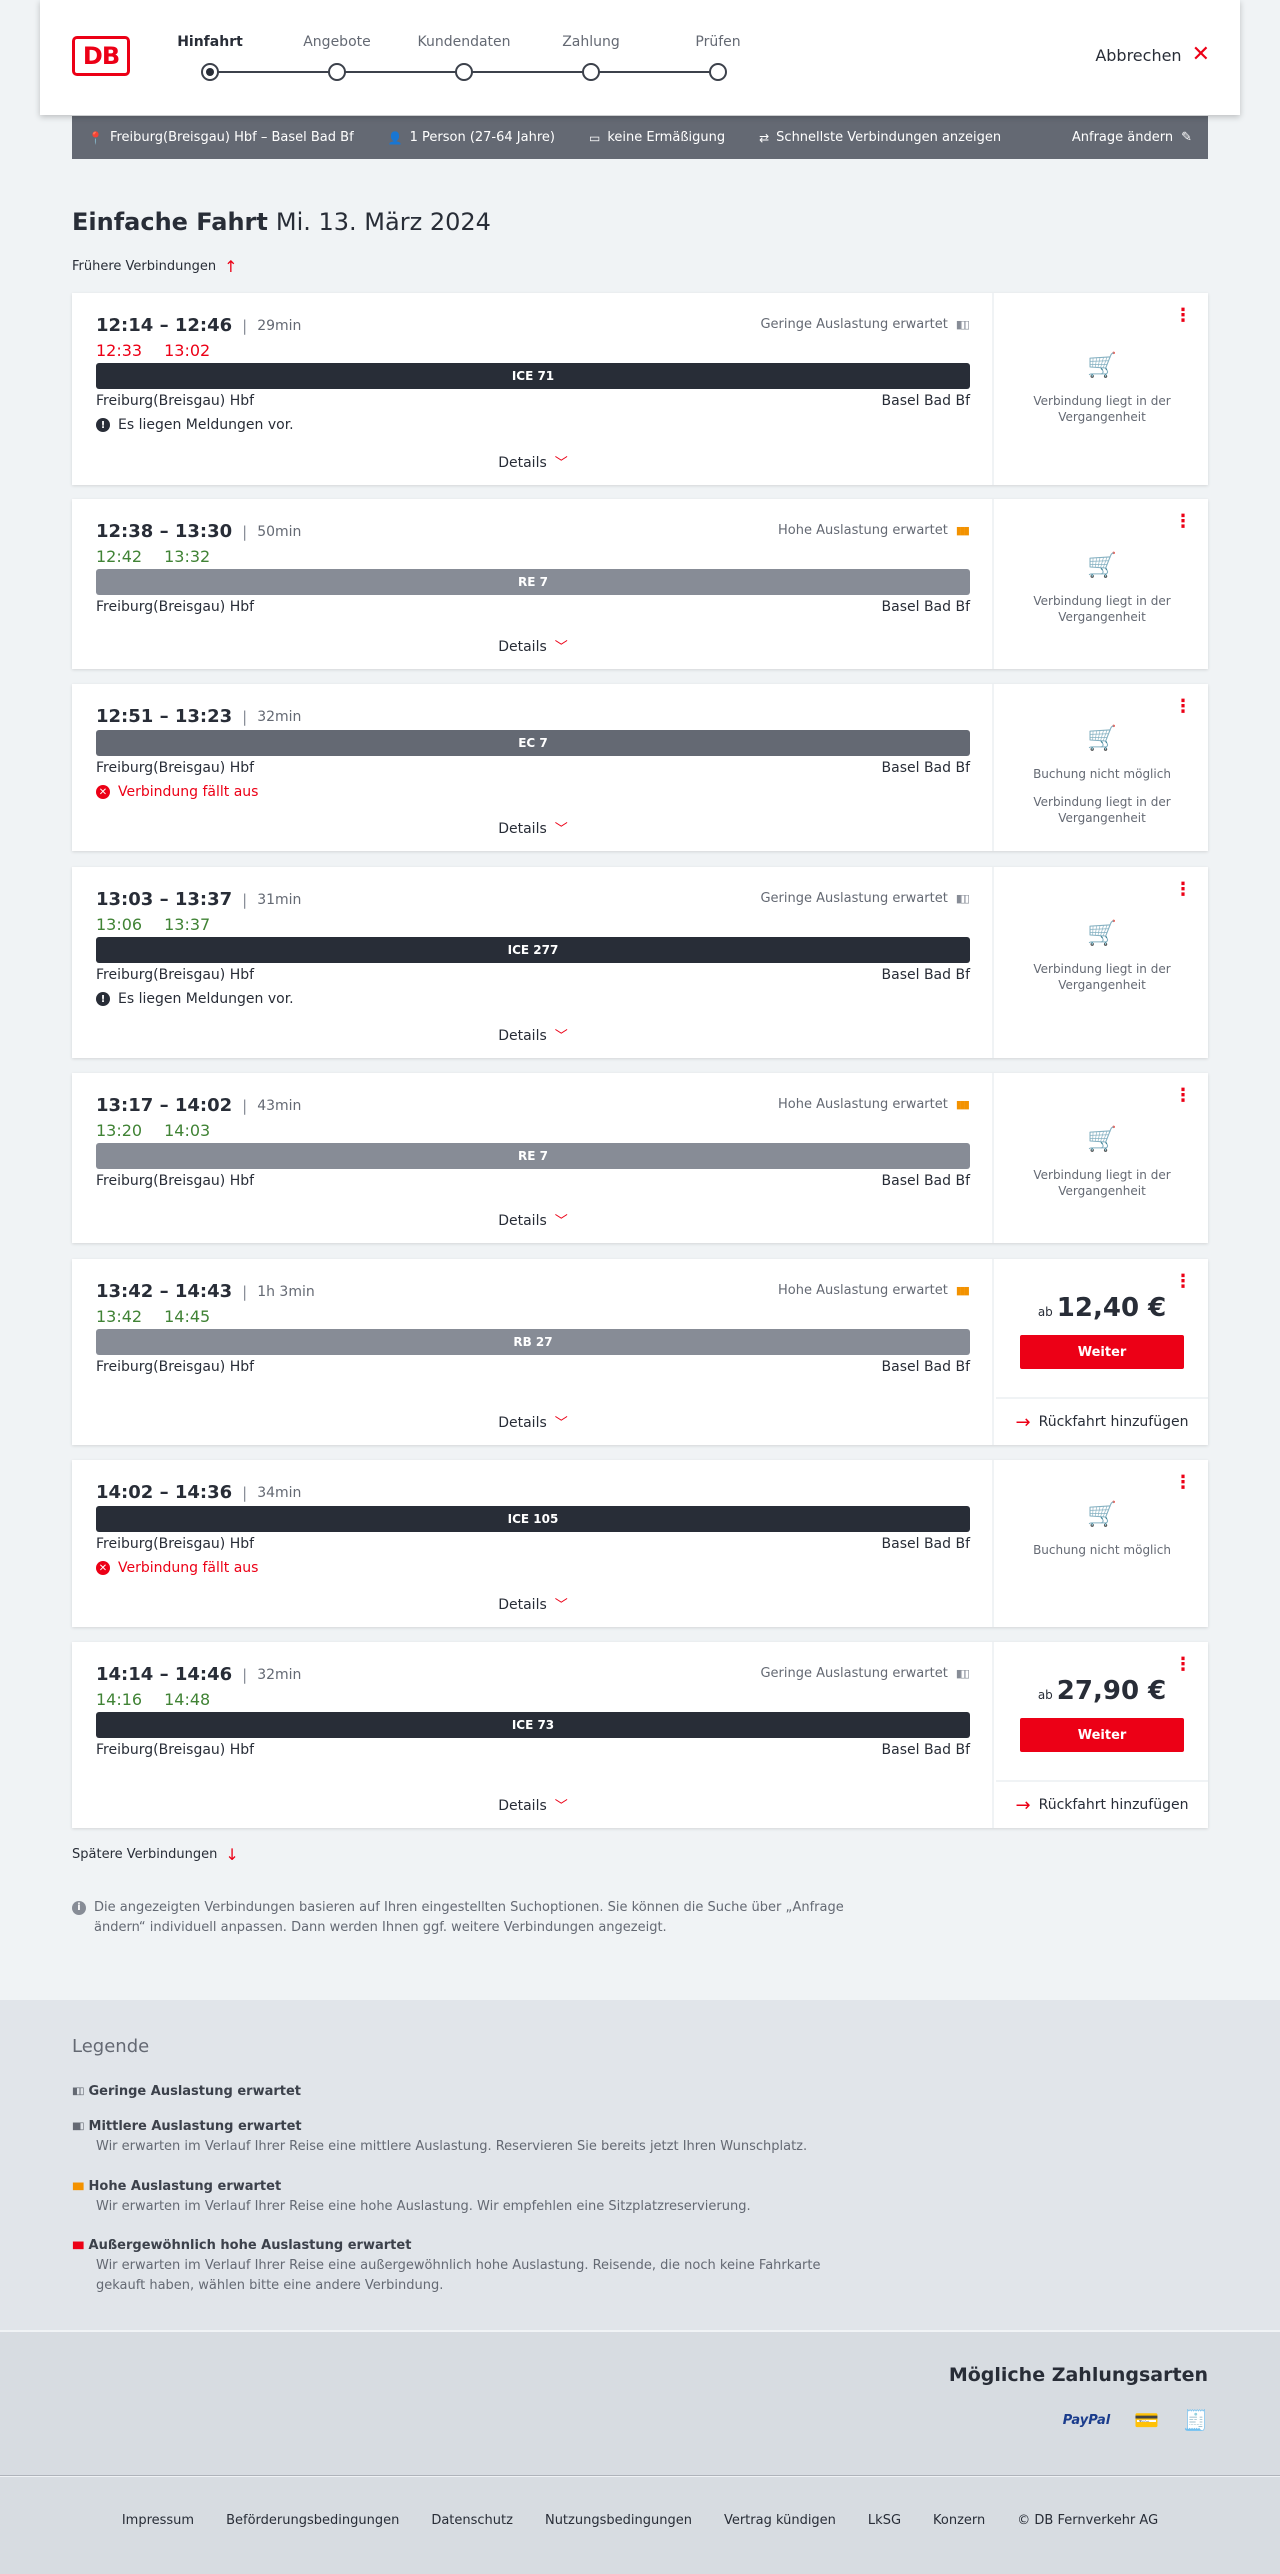 This screenshot has height=2574, width=1280. What do you see at coordinates (78, 2126) in the screenshot?
I see `occupancy-icon: ▮▮▯` at bounding box center [78, 2126].